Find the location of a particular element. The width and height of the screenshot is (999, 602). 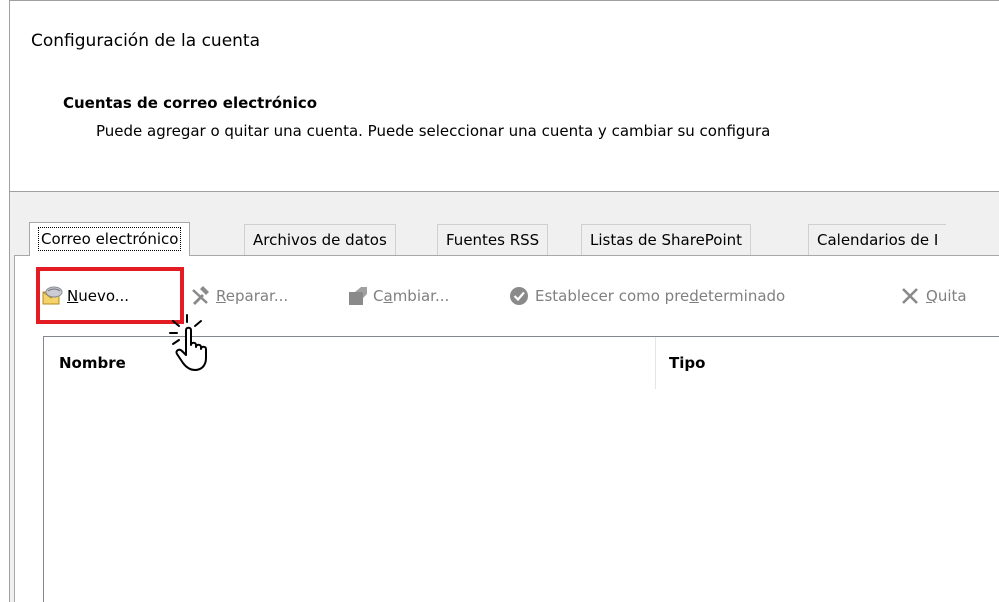

section-title: Cuentas de correo electrónico is located at coordinates (190, 103).